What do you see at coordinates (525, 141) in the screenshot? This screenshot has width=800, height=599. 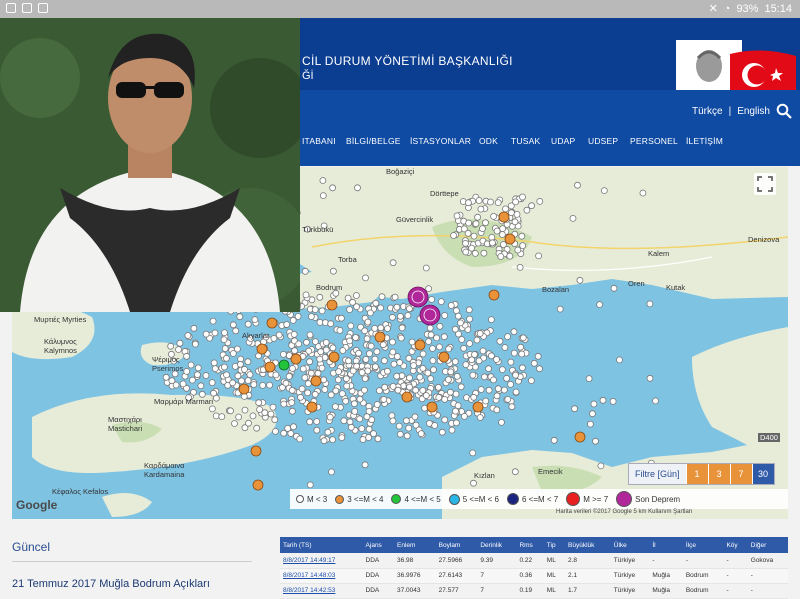 I see `menu-item-tusak: TUSAK` at bounding box center [525, 141].